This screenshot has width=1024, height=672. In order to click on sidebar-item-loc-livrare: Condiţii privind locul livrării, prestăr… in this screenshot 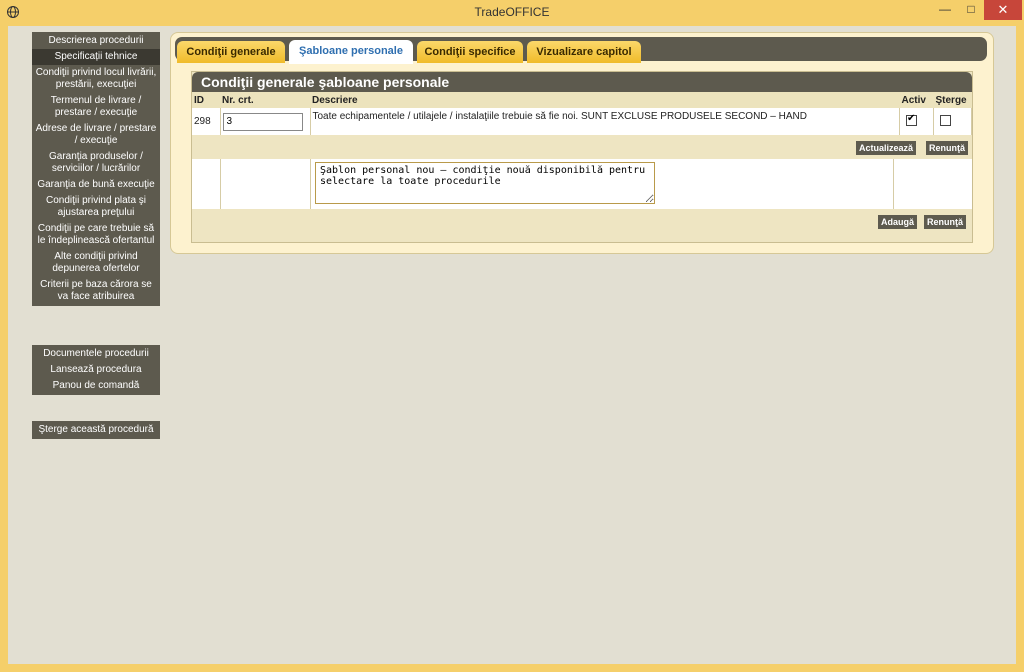, I will do `click(96, 79)`.